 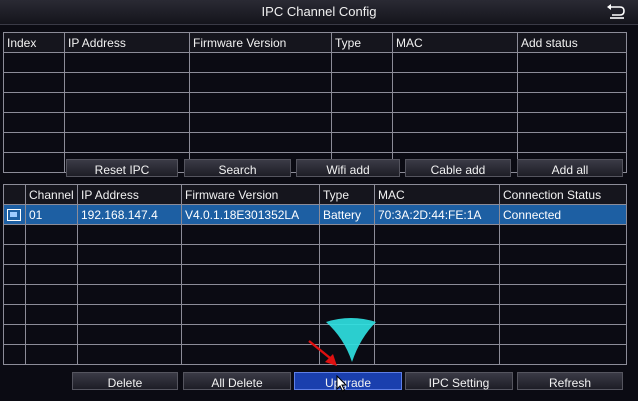 What do you see at coordinates (237, 168) in the screenshot?
I see `search-button: Search` at bounding box center [237, 168].